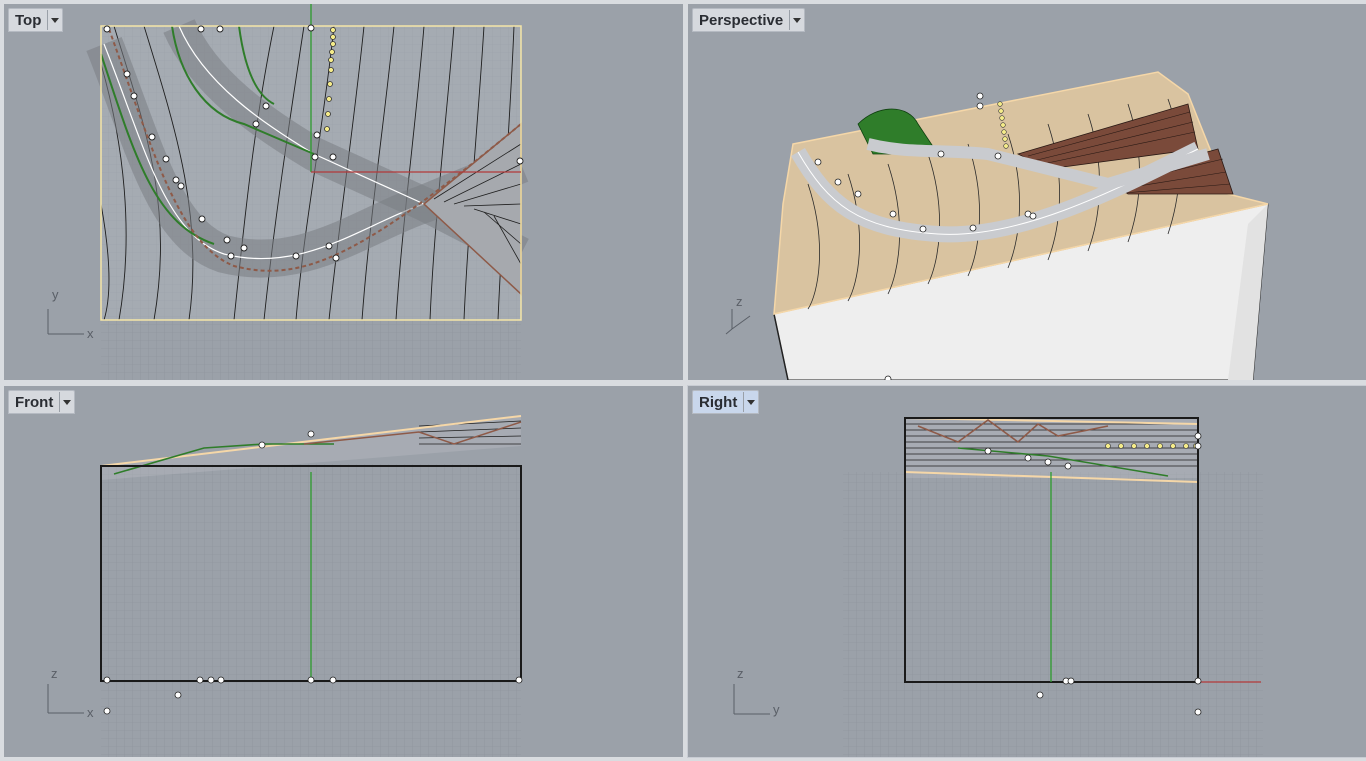 This screenshot has width=1366, height=761. Describe the element at coordinates (741, 20) in the screenshot. I see `viewport-title: Perspective` at that location.